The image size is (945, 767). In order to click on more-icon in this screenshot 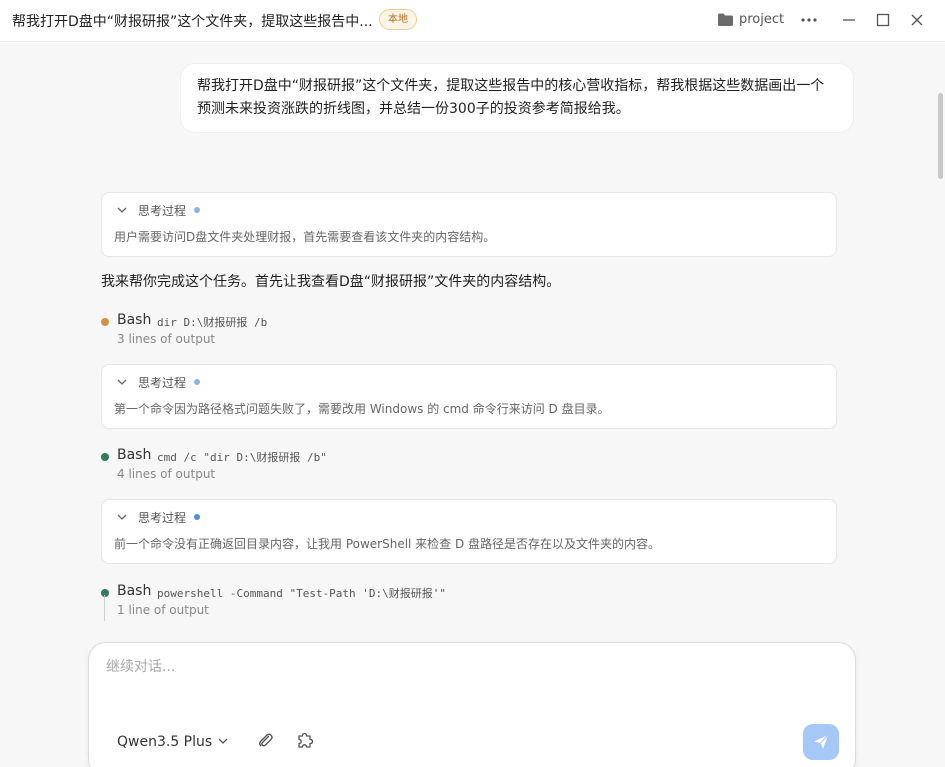, I will do `click(809, 20)`.